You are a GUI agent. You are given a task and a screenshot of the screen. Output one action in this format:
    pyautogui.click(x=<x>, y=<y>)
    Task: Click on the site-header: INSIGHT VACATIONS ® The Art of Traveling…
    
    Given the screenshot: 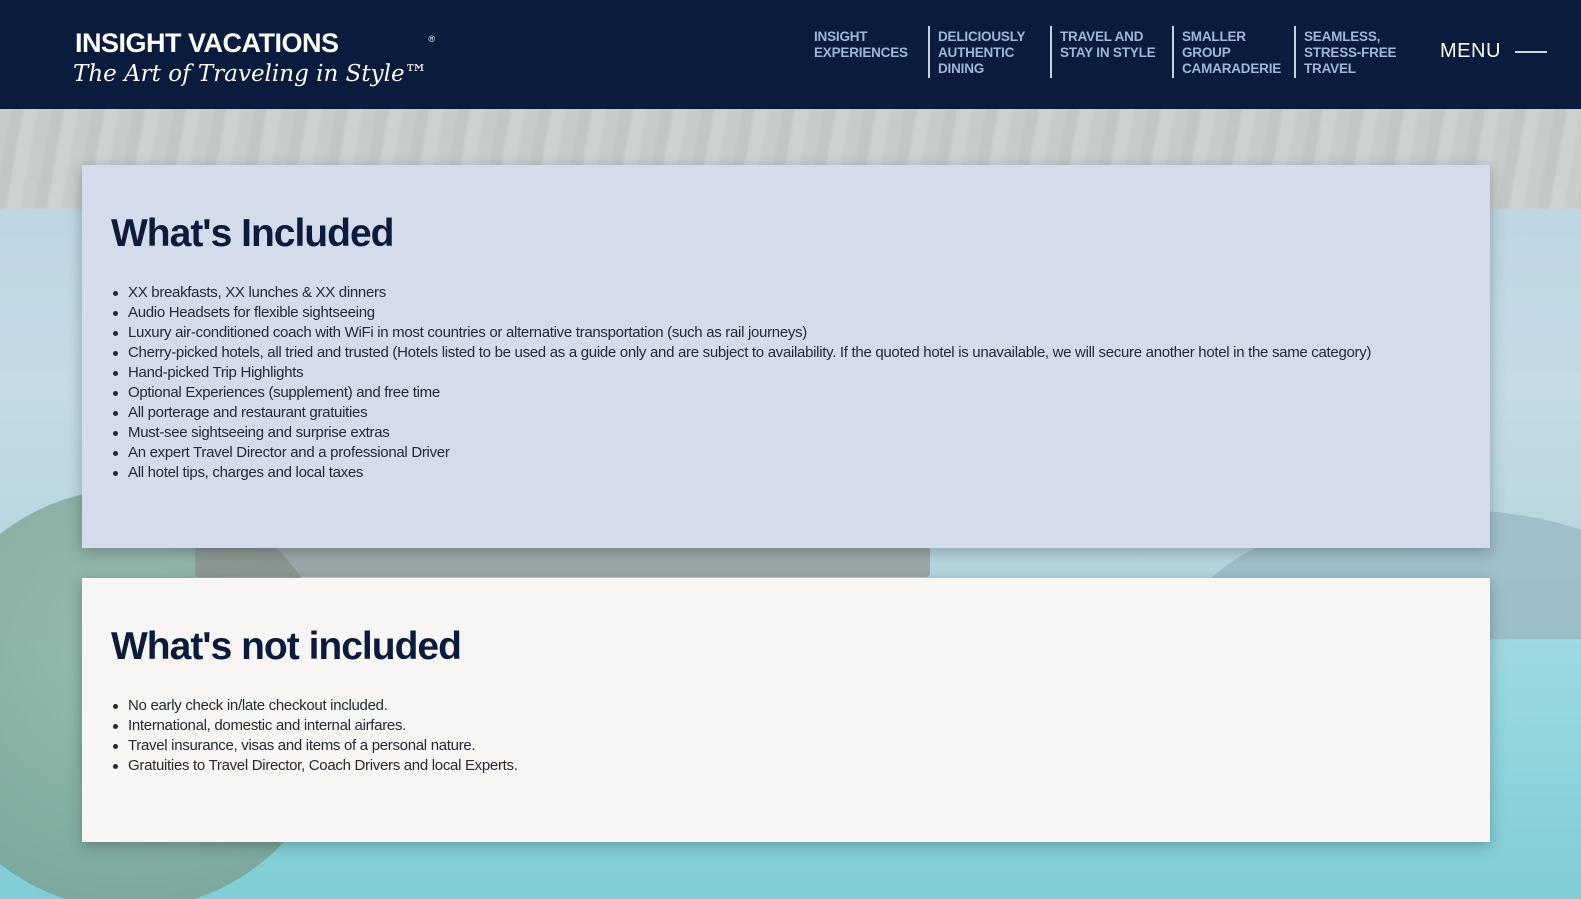 What is the action you would take?
    pyautogui.click(x=790, y=54)
    